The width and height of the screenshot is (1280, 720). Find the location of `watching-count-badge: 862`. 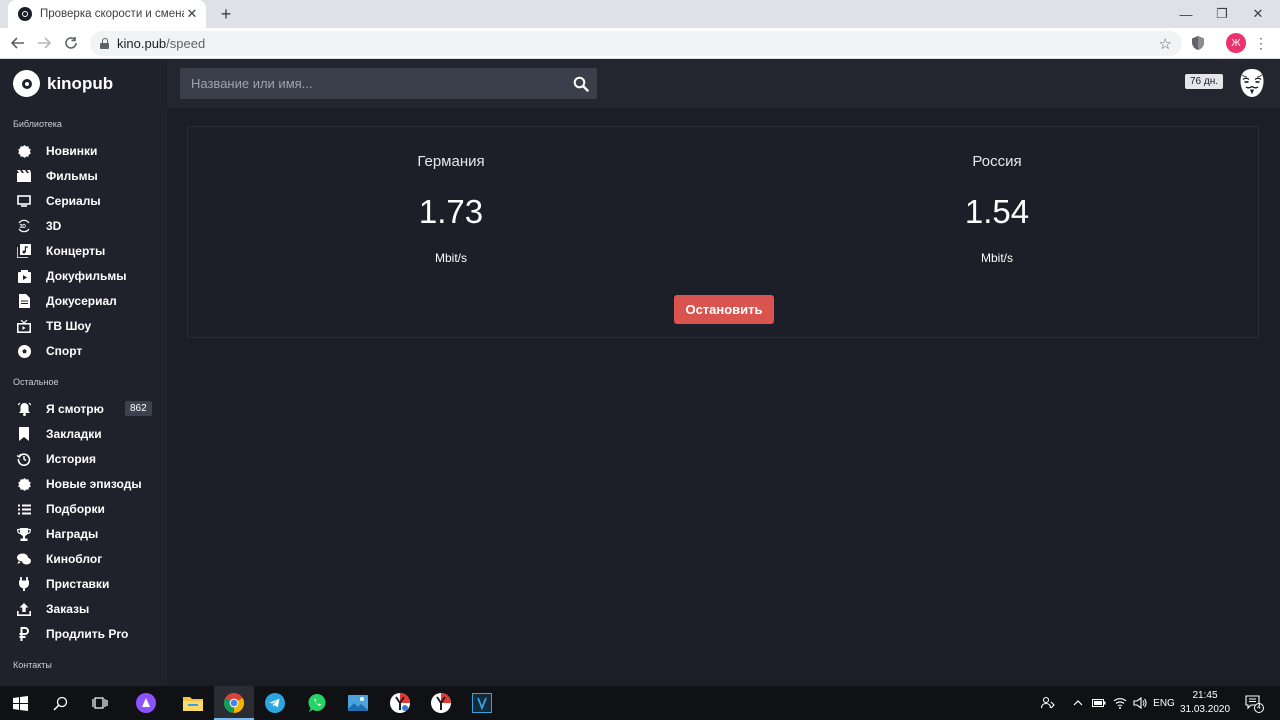

watching-count-badge: 862 is located at coordinates (138, 408).